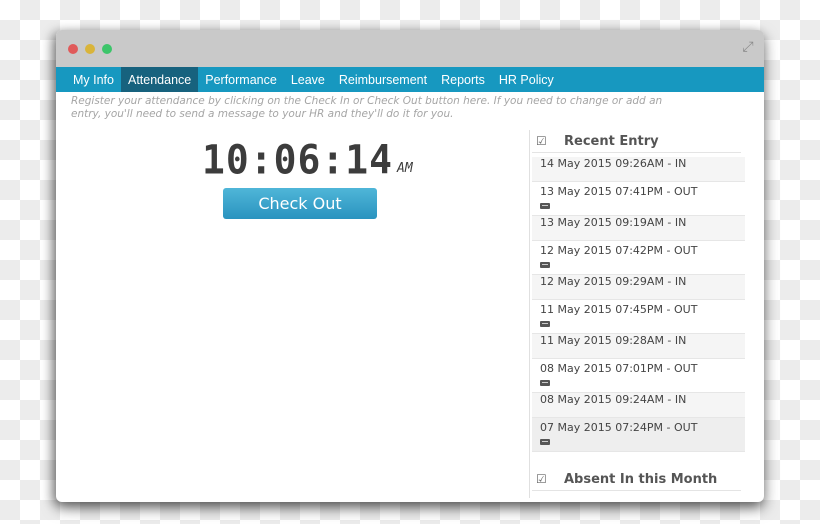  Describe the element at coordinates (638, 405) in the screenshot. I see `list-item: 08 May 2015 09:24AM - IN` at that location.